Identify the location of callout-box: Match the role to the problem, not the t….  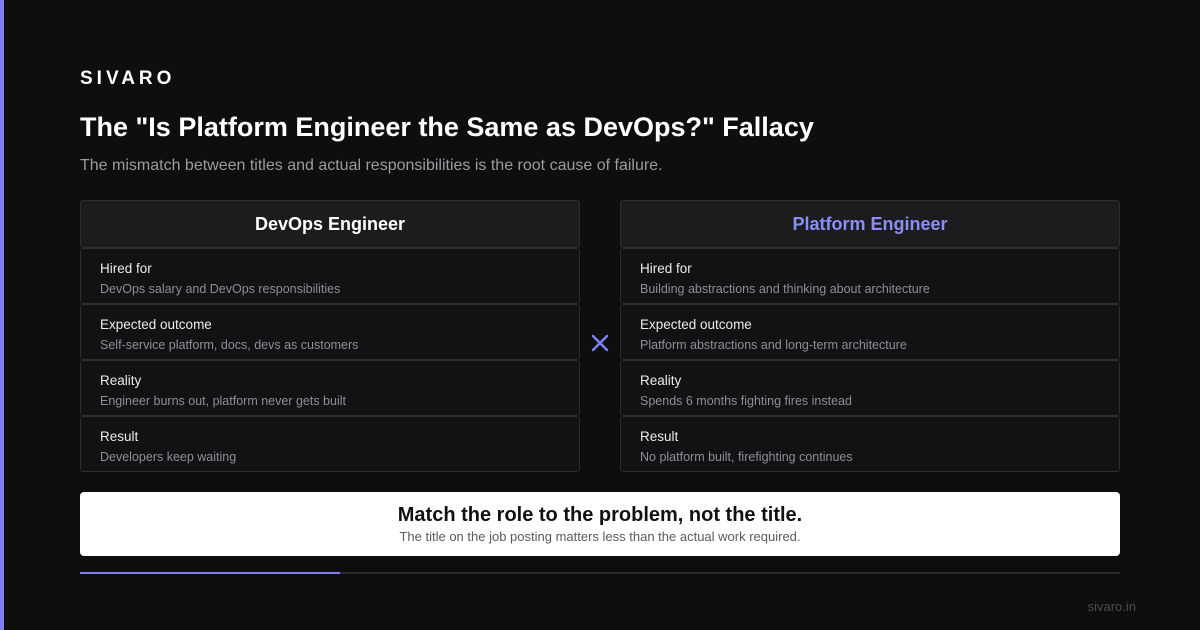
(600, 524).